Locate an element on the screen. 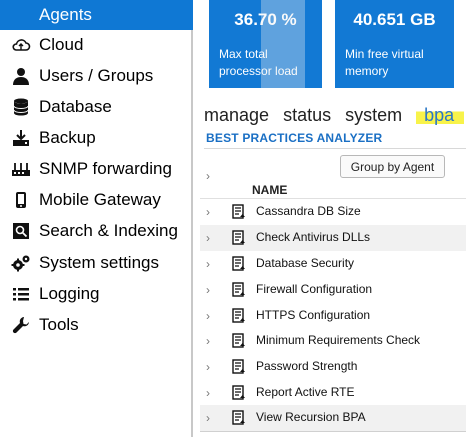 The width and height of the screenshot is (474, 437). sidebar-item-label: Logging is located at coordinates (69, 293).